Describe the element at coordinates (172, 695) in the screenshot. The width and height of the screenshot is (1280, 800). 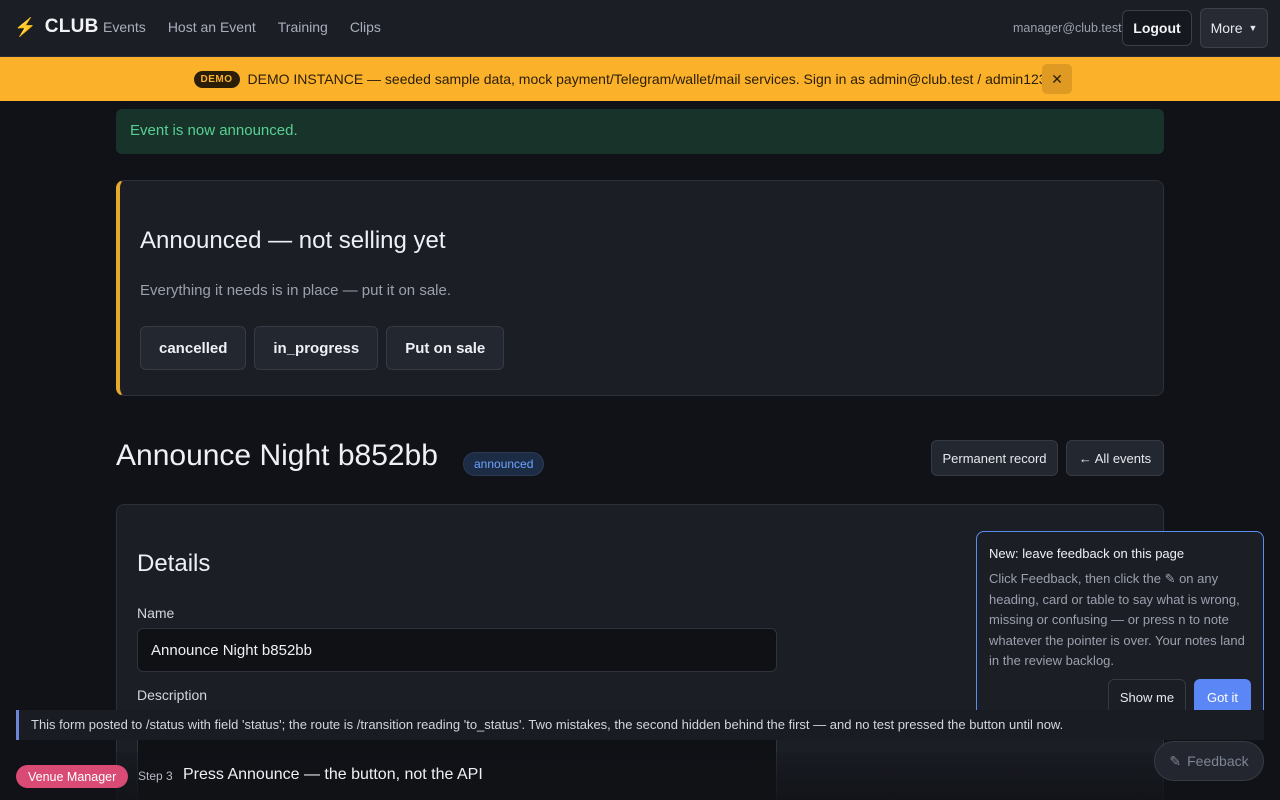
I see `description-label: Description` at that location.